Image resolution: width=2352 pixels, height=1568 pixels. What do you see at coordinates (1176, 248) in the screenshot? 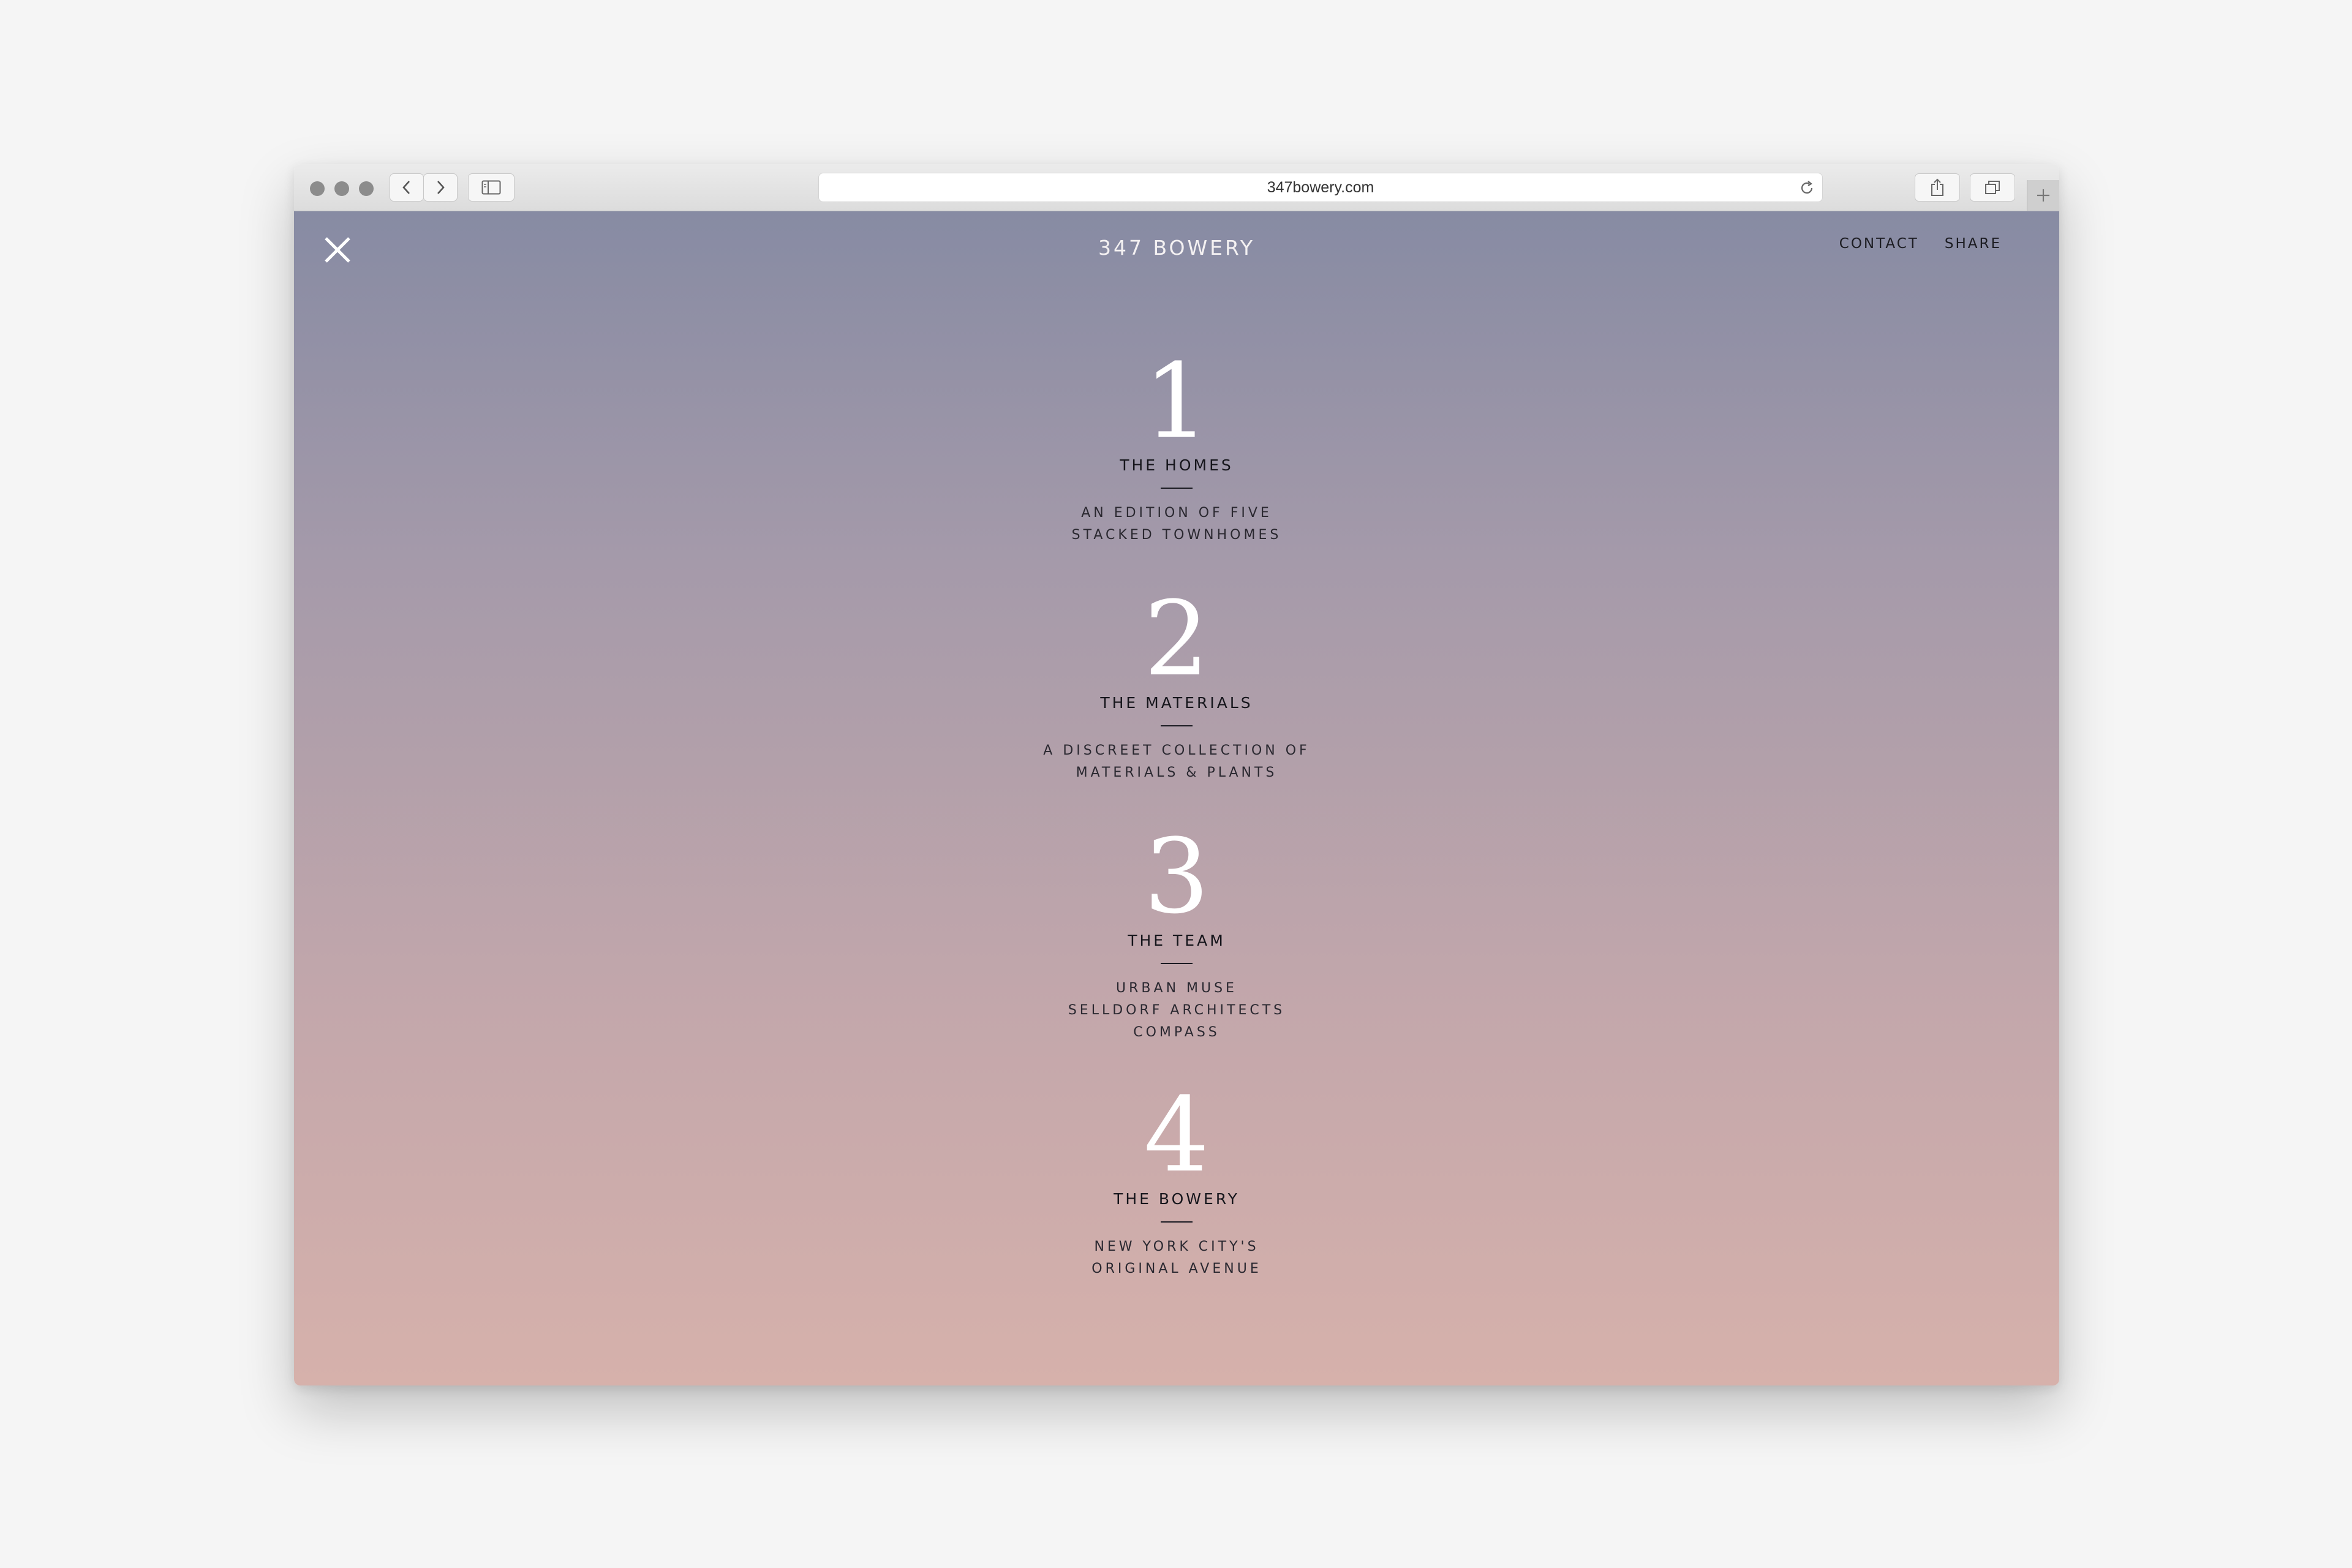
I see `site-title: 347 BOWERY` at bounding box center [1176, 248].